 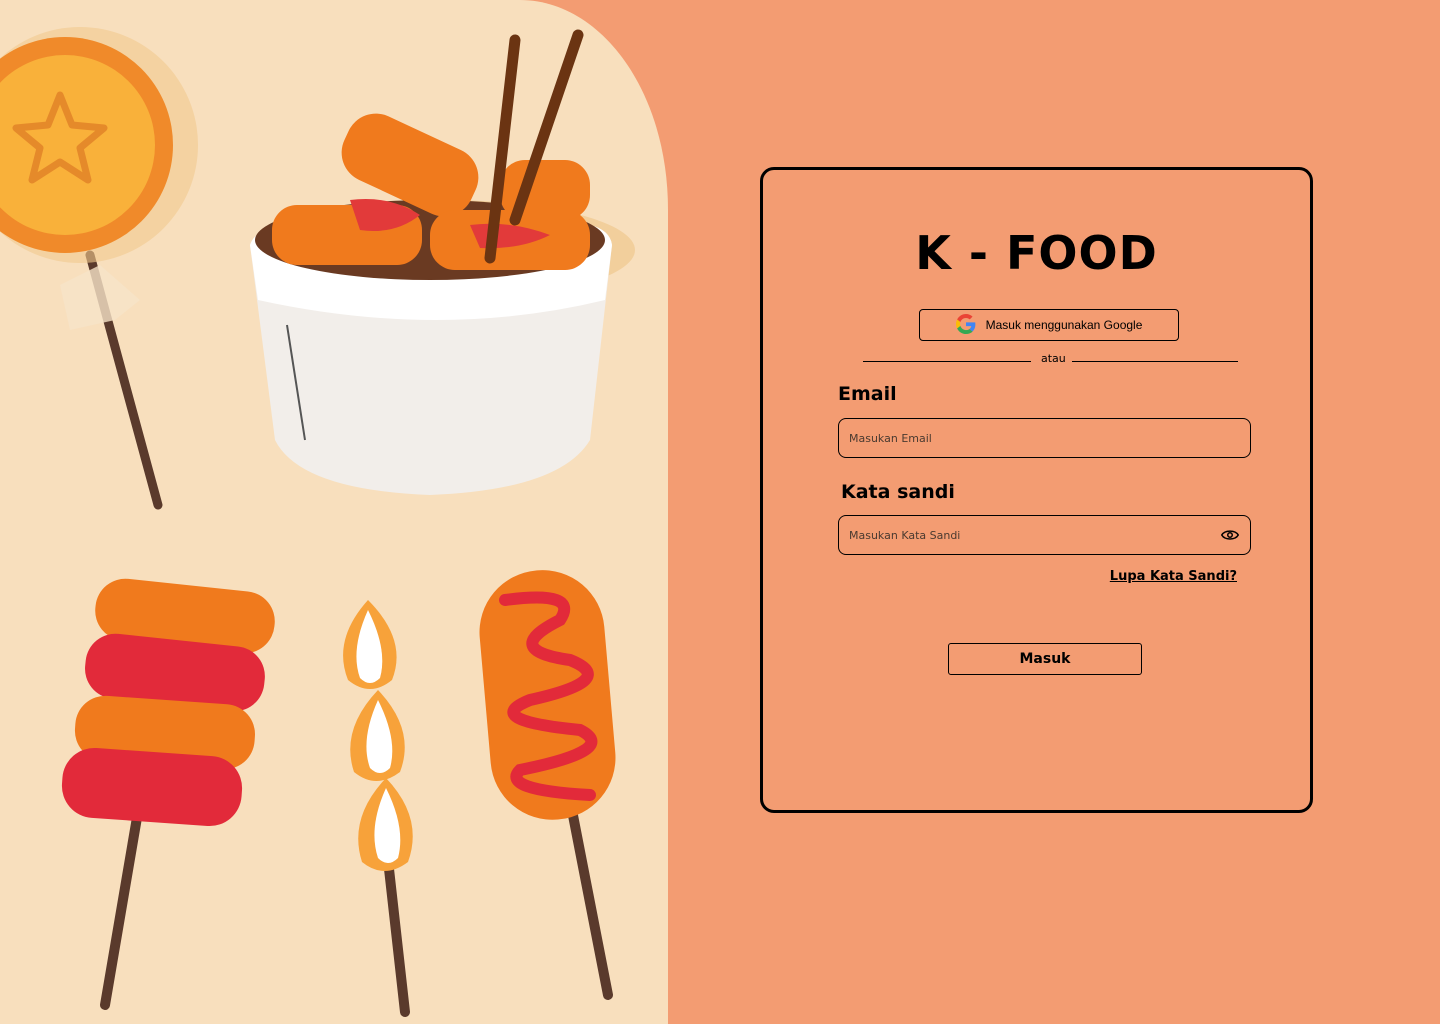 What do you see at coordinates (1230, 535) in the screenshot?
I see `eye-icon` at bounding box center [1230, 535].